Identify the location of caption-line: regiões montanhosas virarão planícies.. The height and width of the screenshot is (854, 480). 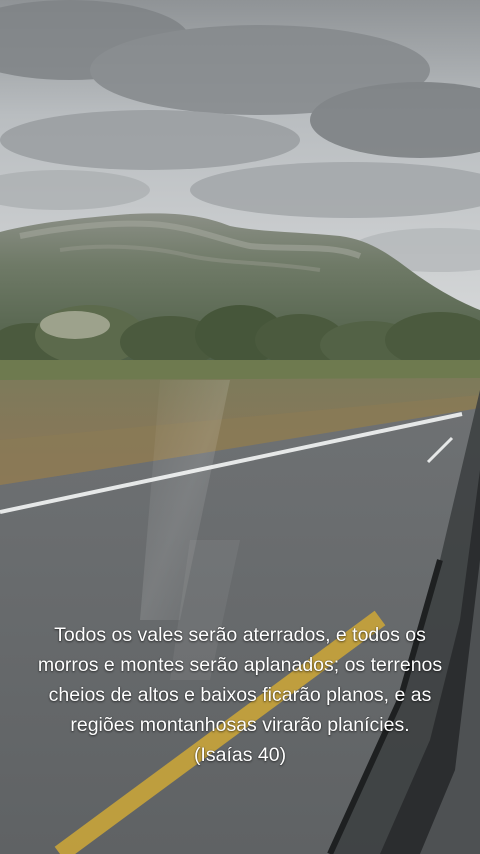
(240, 725).